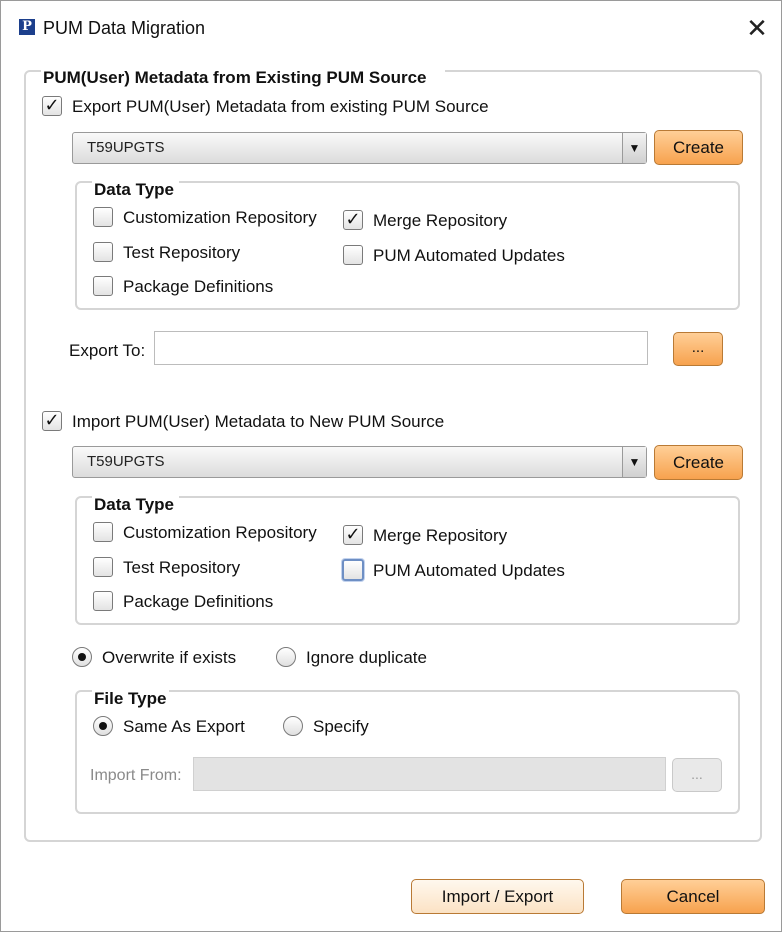 This screenshot has width=782, height=932. Describe the element at coordinates (52, 421) in the screenshot. I see `import-metadata-checkbox` at that location.